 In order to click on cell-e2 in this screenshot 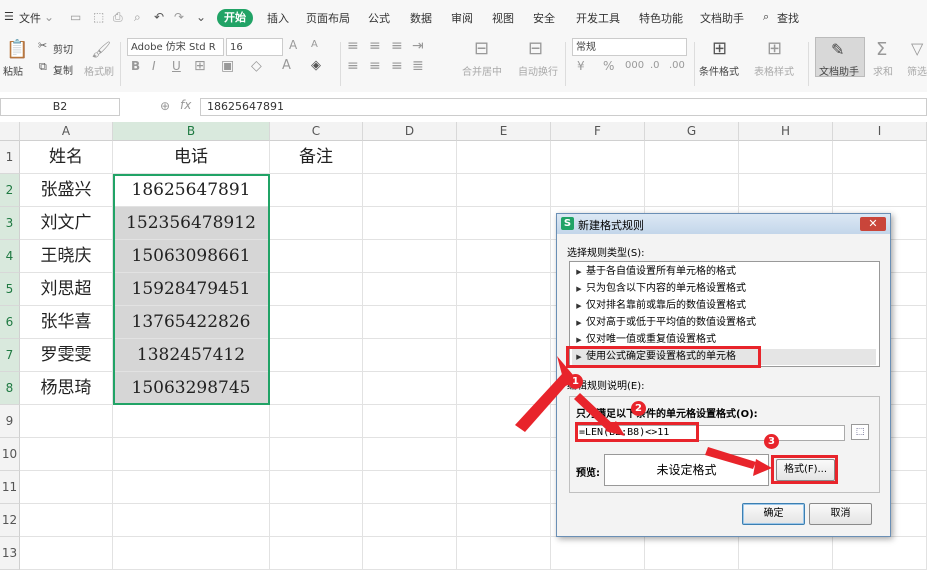, I will do `click(504, 190)`.